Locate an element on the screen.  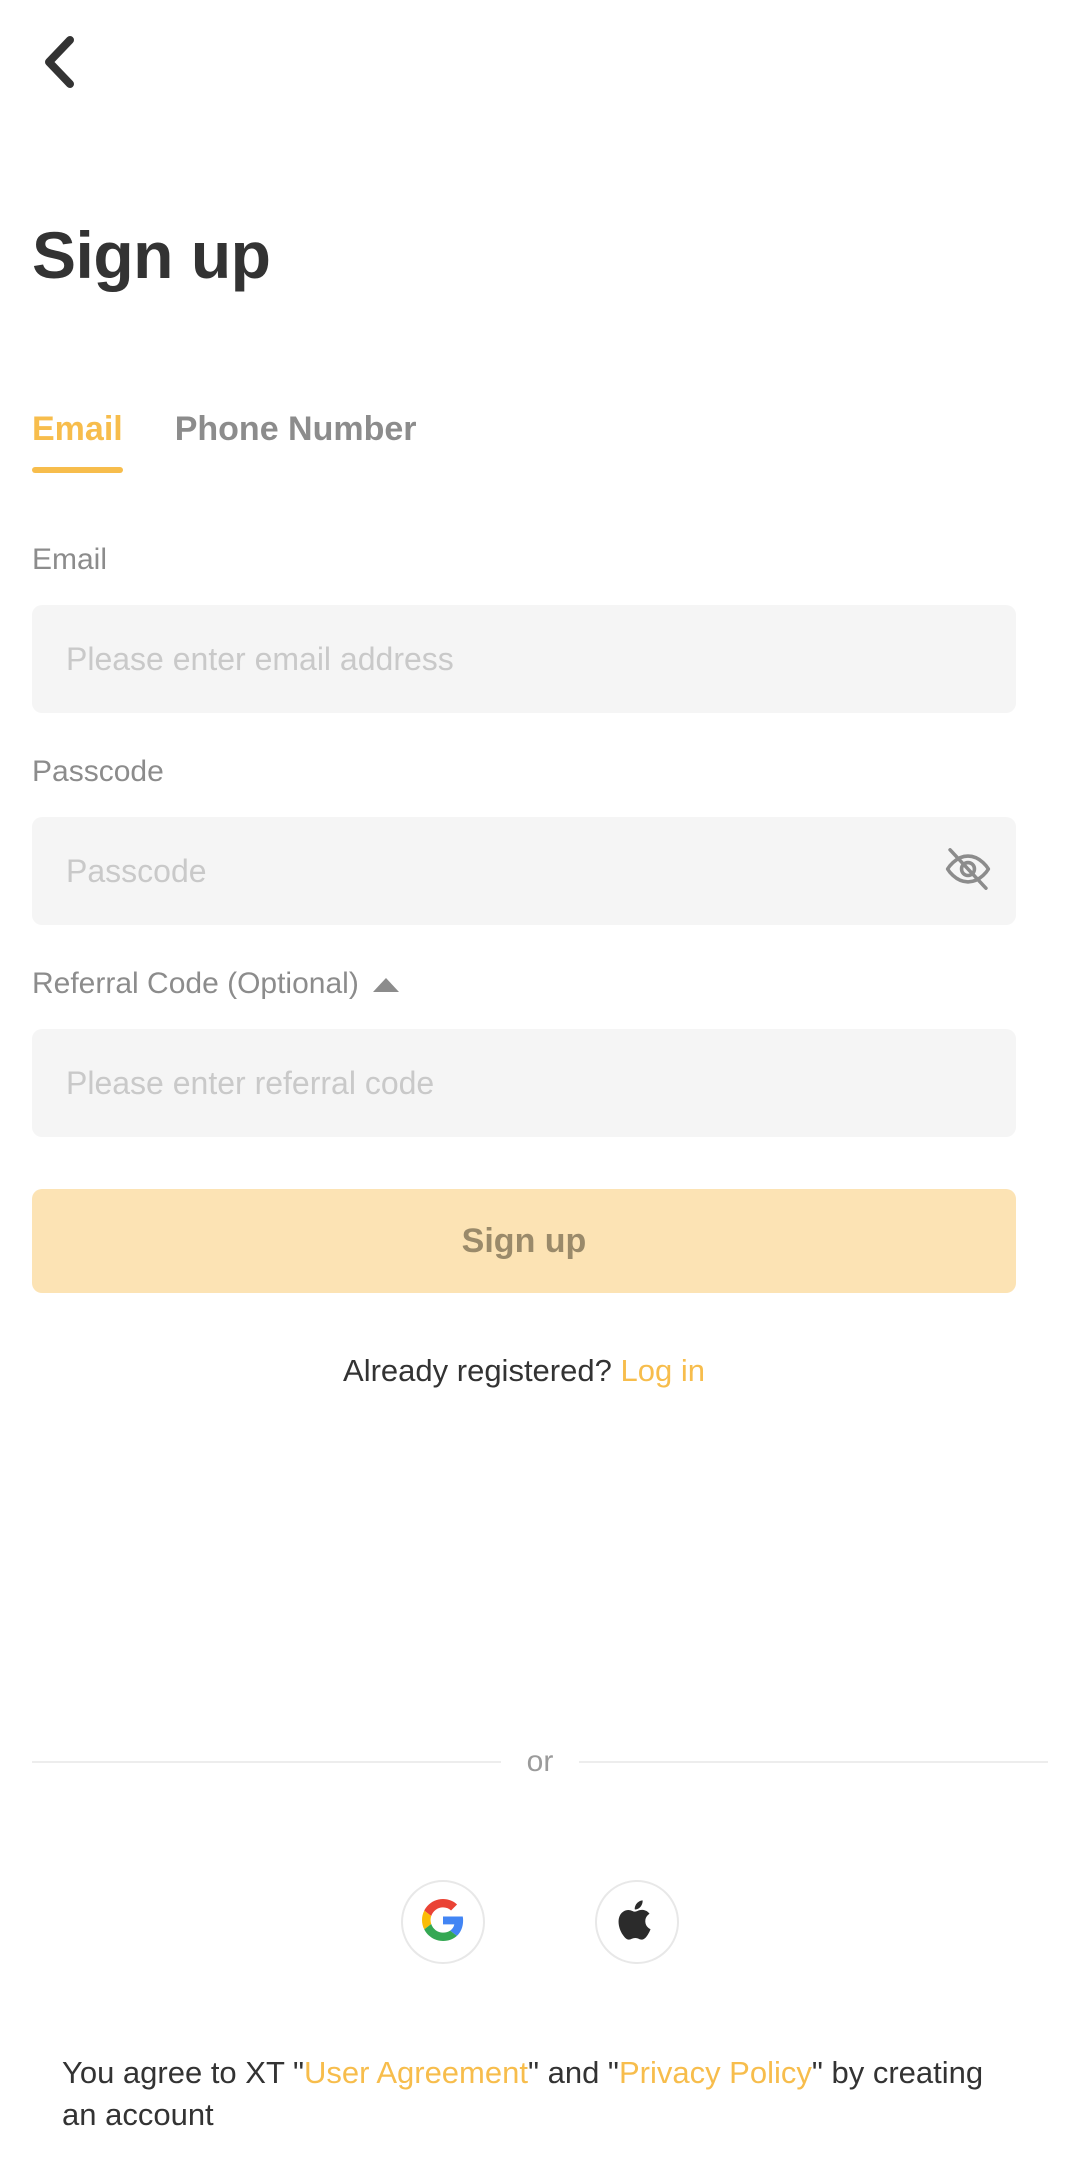
or-divider: or is located at coordinates (540, 1762).